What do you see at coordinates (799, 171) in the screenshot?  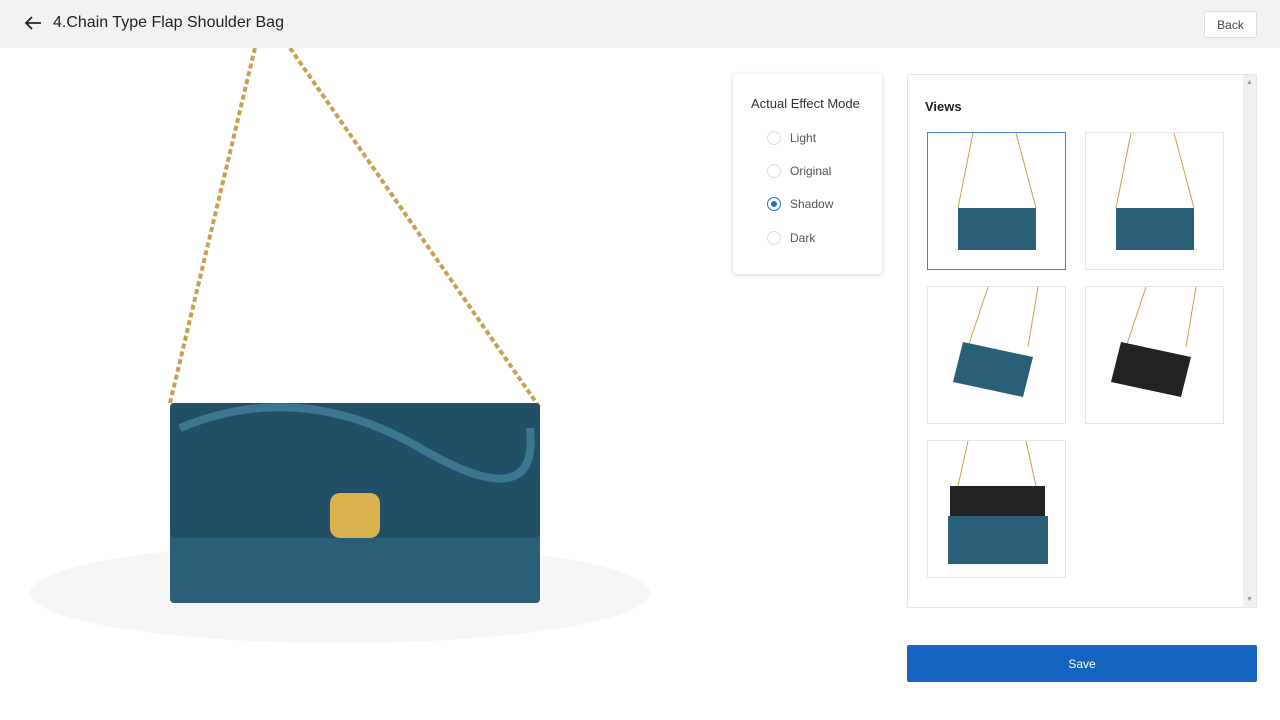 I see `radio-original: Original` at bounding box center [799, 171].